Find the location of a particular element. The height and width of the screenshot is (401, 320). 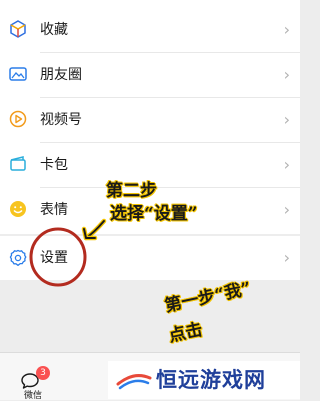

menu-item-label: 收藏 is located at coordinates (54, 30).